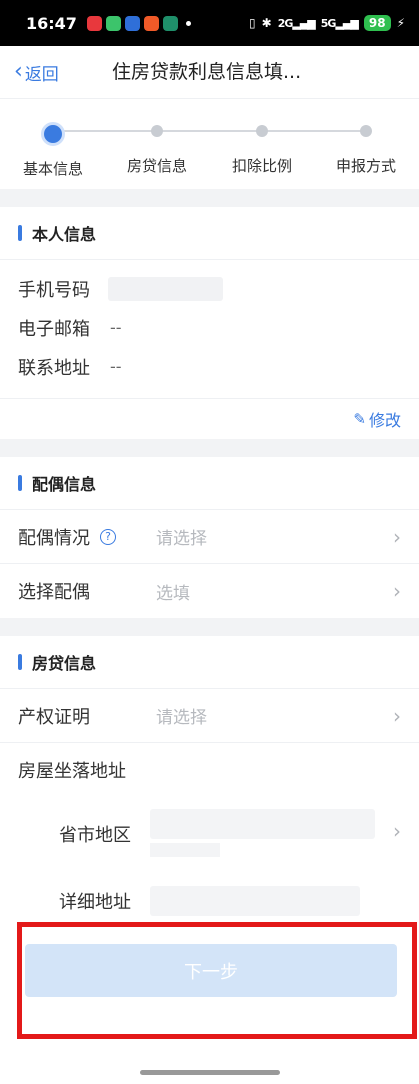 This screenshot has height=1084, width=419. Describe the element at coordinates (72, 771) in the screenshot. I see `house-location-label: 房屋坐落地址` at that location.